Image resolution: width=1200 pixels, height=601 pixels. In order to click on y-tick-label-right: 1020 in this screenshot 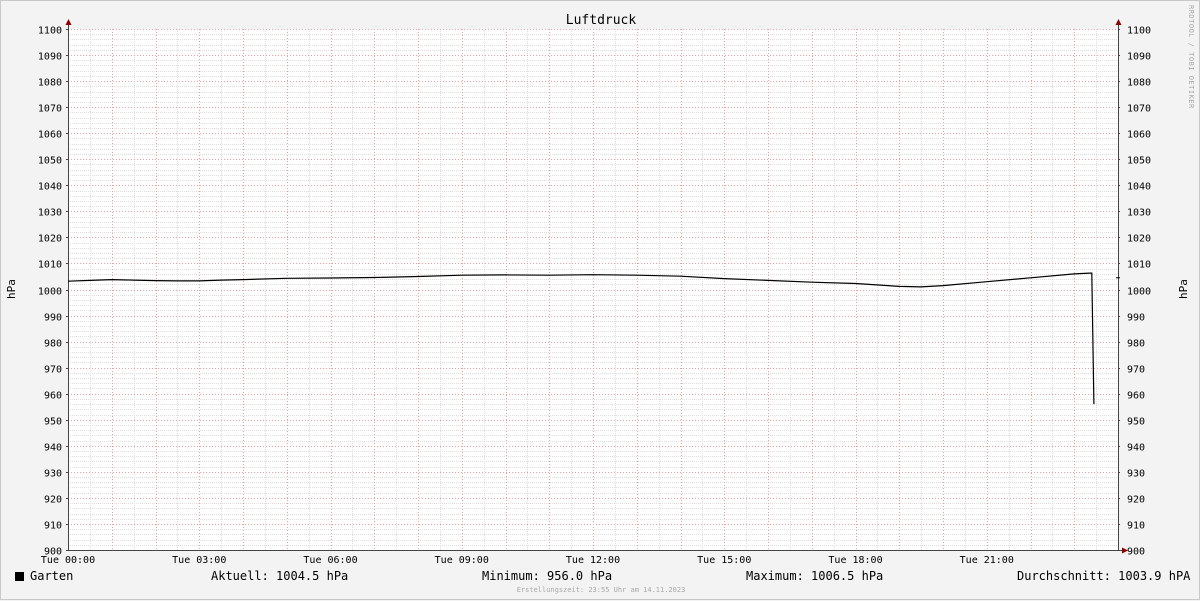, I will do `click(1139, 239)`.